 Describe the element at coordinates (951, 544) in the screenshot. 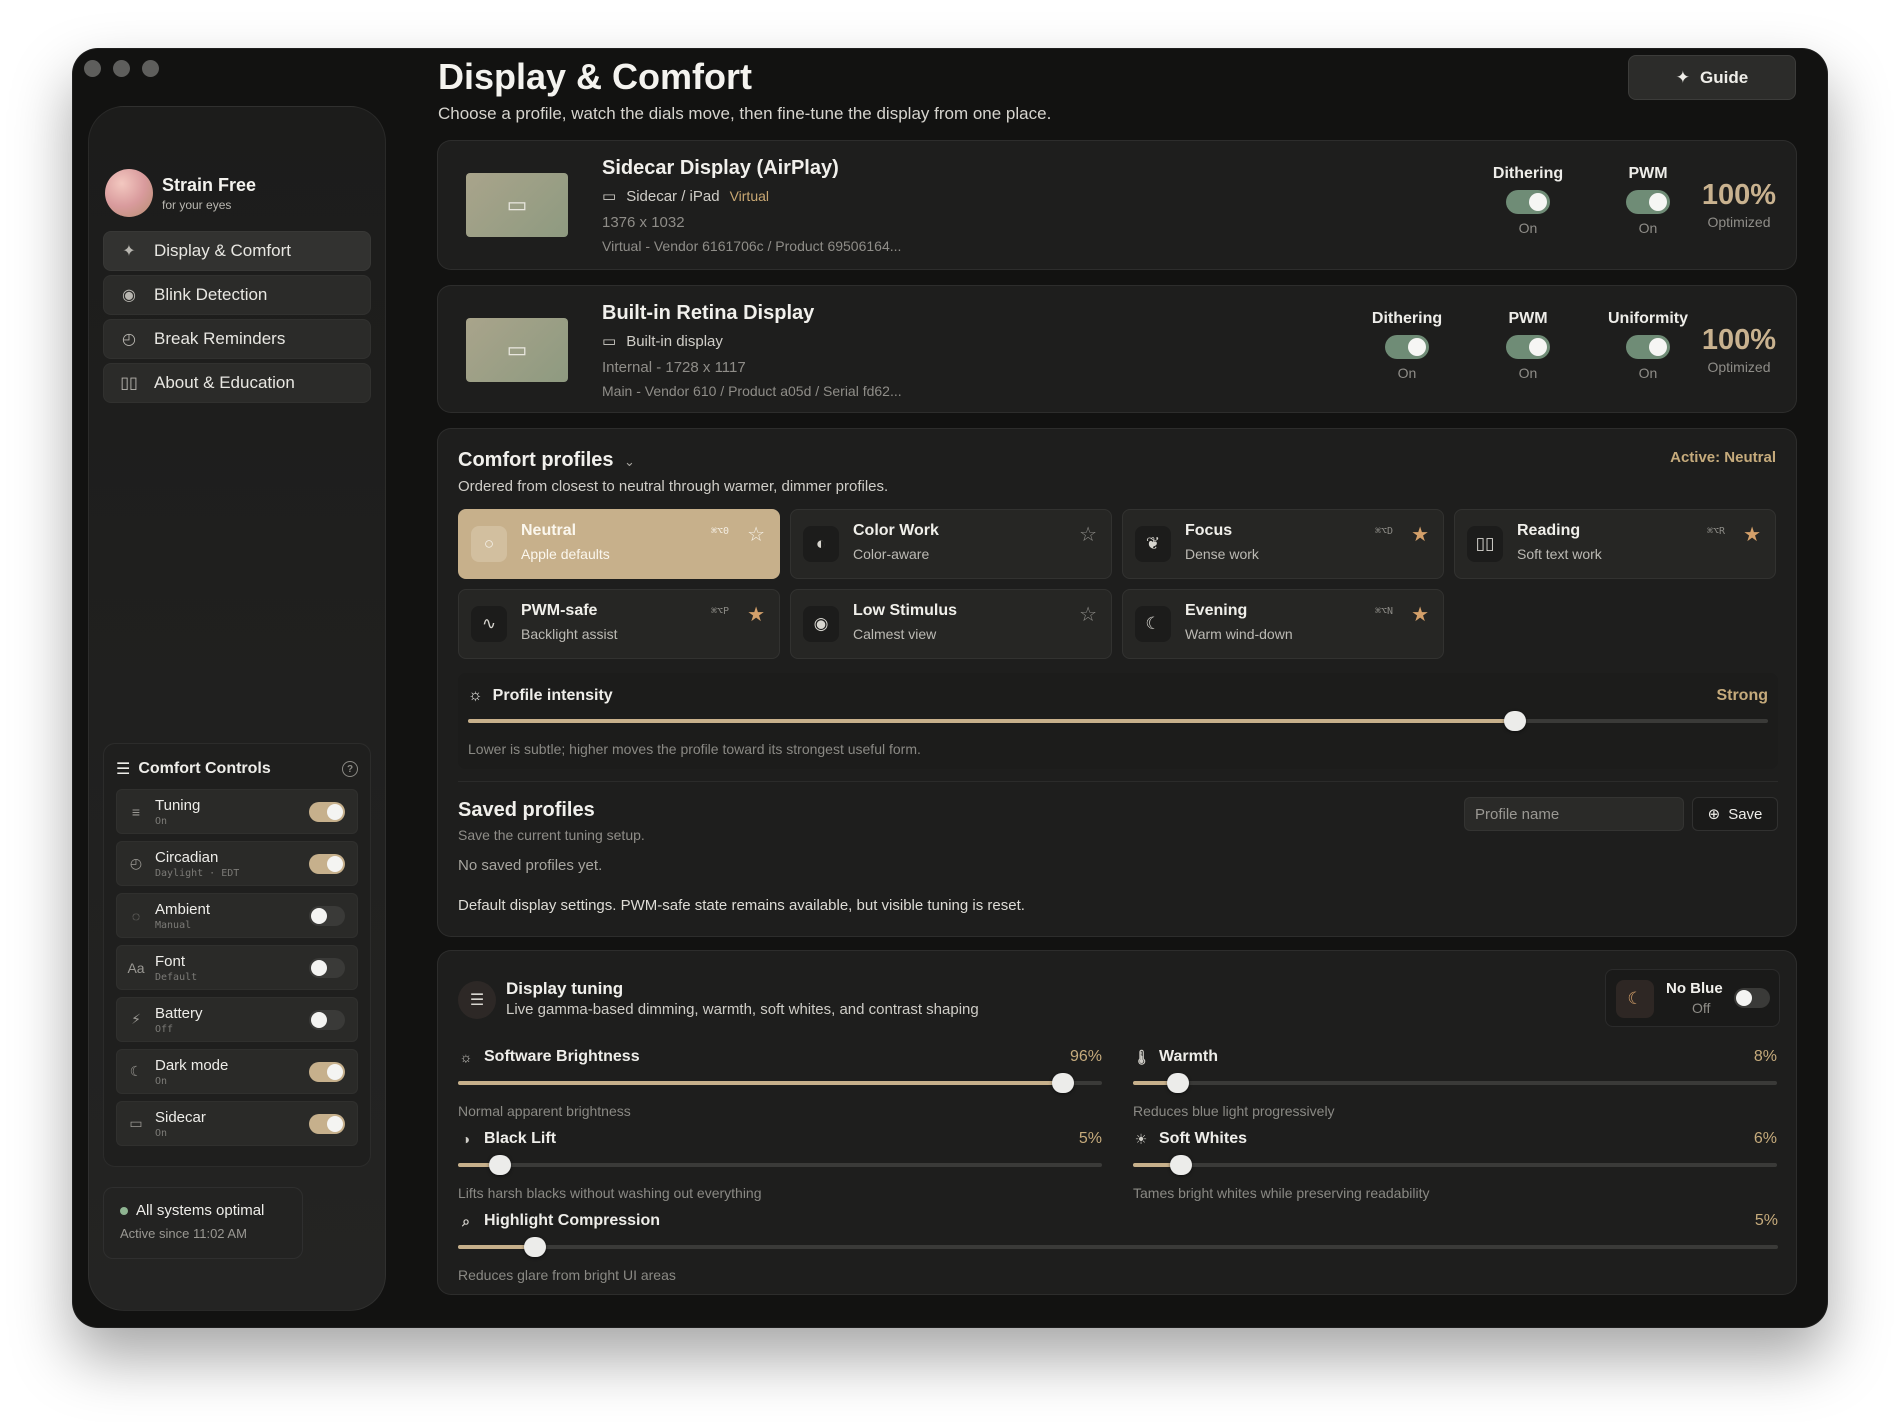

I see `profile-color-work: ◐ Color Work Color-aware ☆` at that location.